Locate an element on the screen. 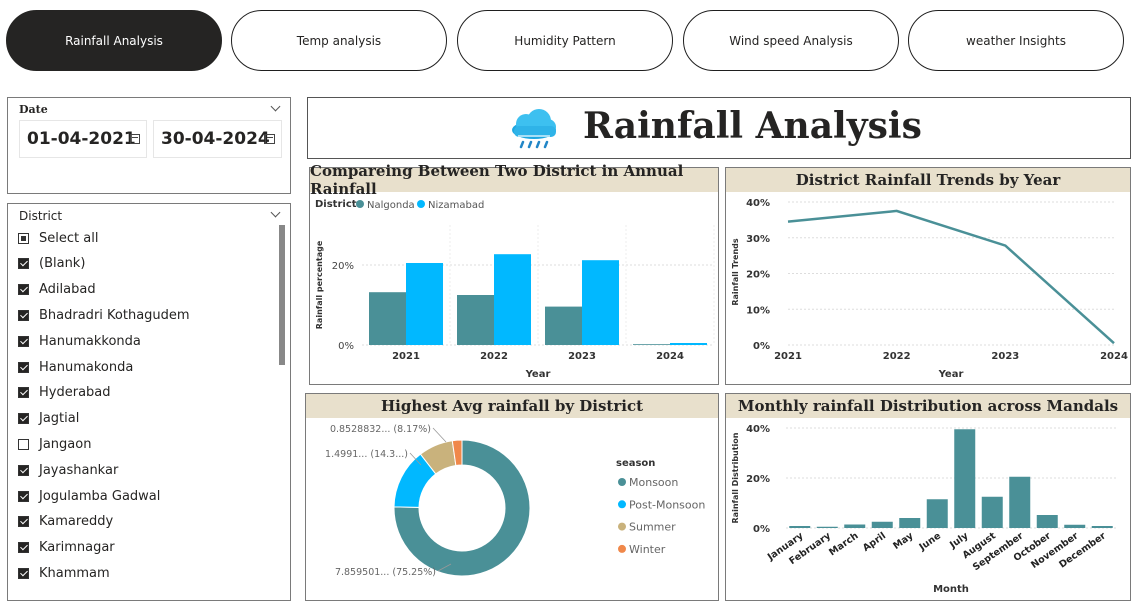 The width and height of the screenshot is (1134, 602). legend-label: Nalgonda is located at coordinates (391, 205).